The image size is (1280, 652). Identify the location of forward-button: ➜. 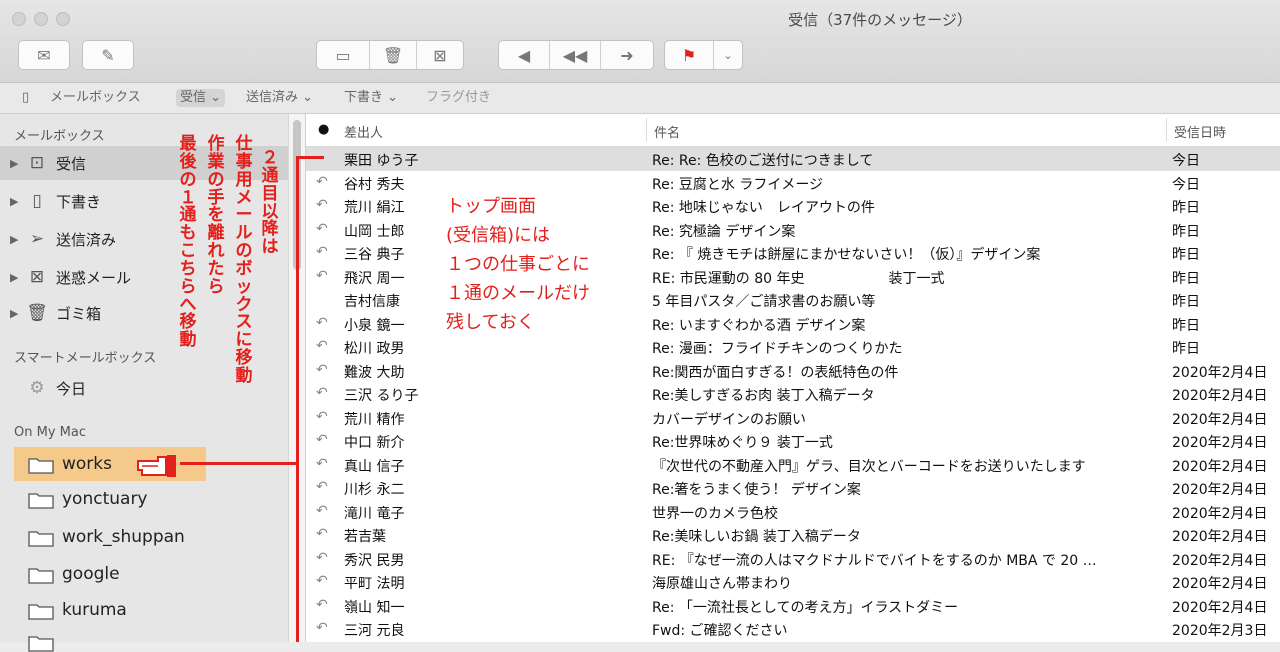
(627, 55).